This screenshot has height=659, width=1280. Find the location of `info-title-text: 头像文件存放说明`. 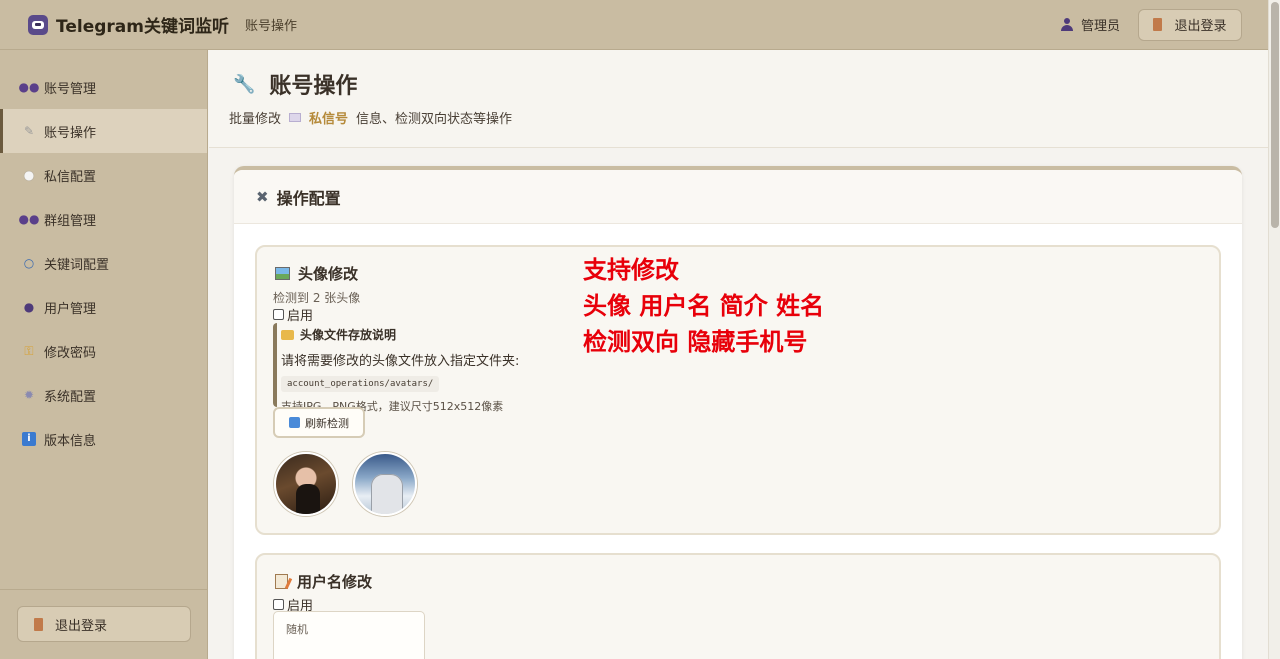

info-title-text: 头像文件存放说明 is located at coordinates (348, 335).